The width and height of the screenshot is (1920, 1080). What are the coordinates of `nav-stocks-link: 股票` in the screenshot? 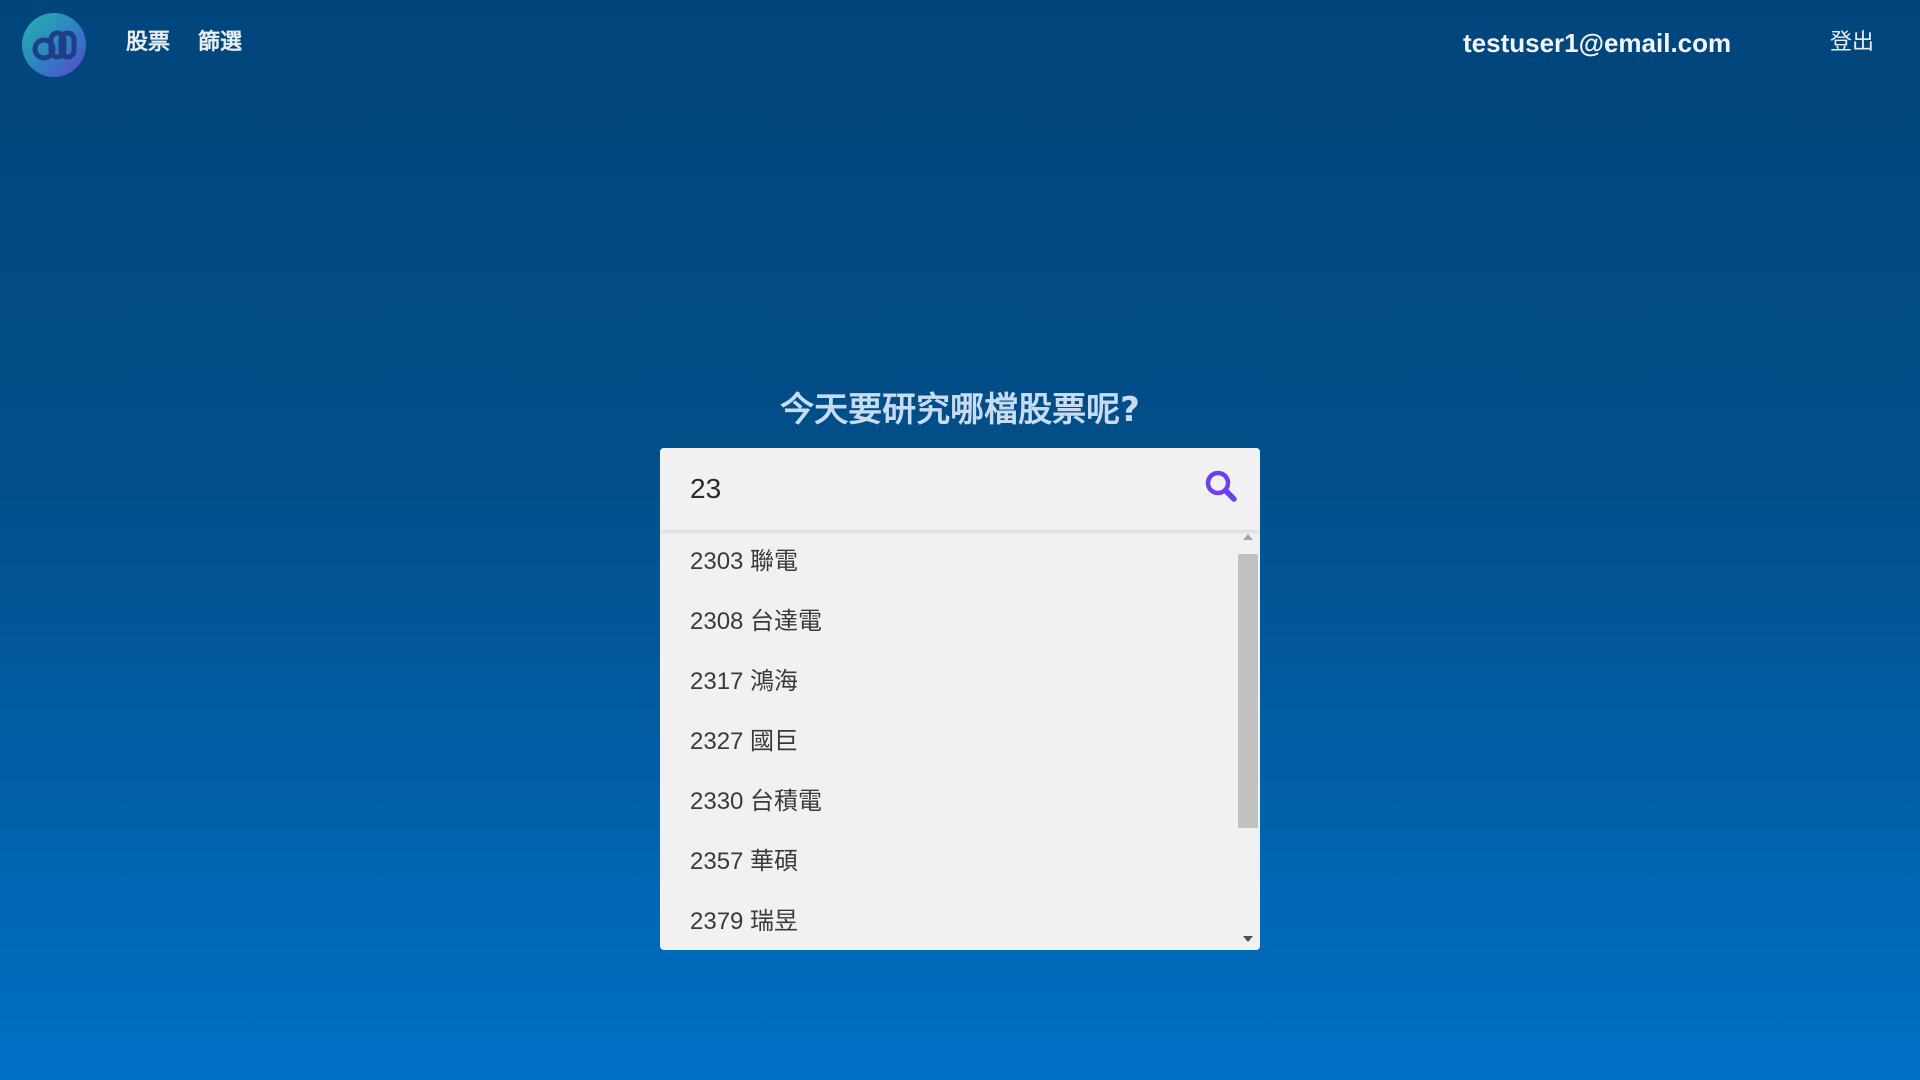 It's located at (148, 43).